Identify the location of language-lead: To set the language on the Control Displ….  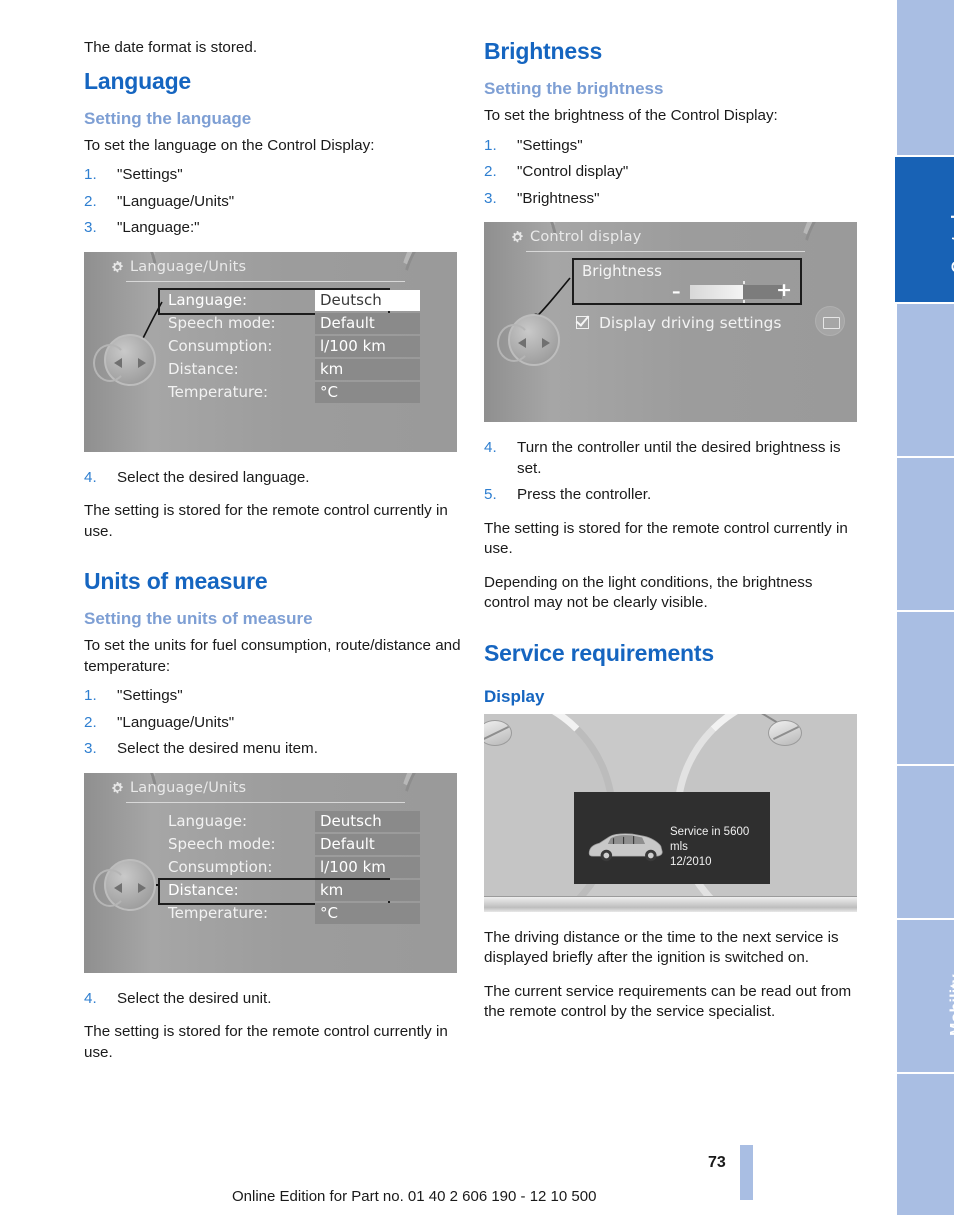
(229, 145).